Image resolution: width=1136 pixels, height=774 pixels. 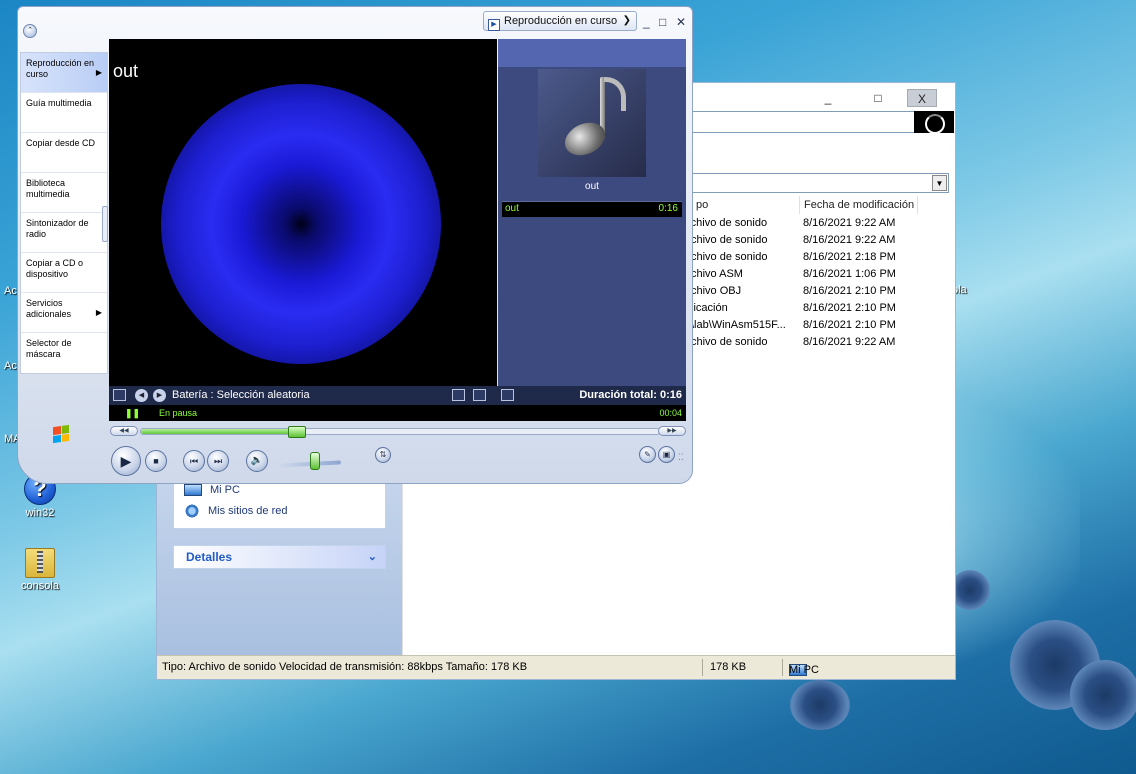 I want to click on playlist-pane: out out 0:16, so click(x=592, y=212).